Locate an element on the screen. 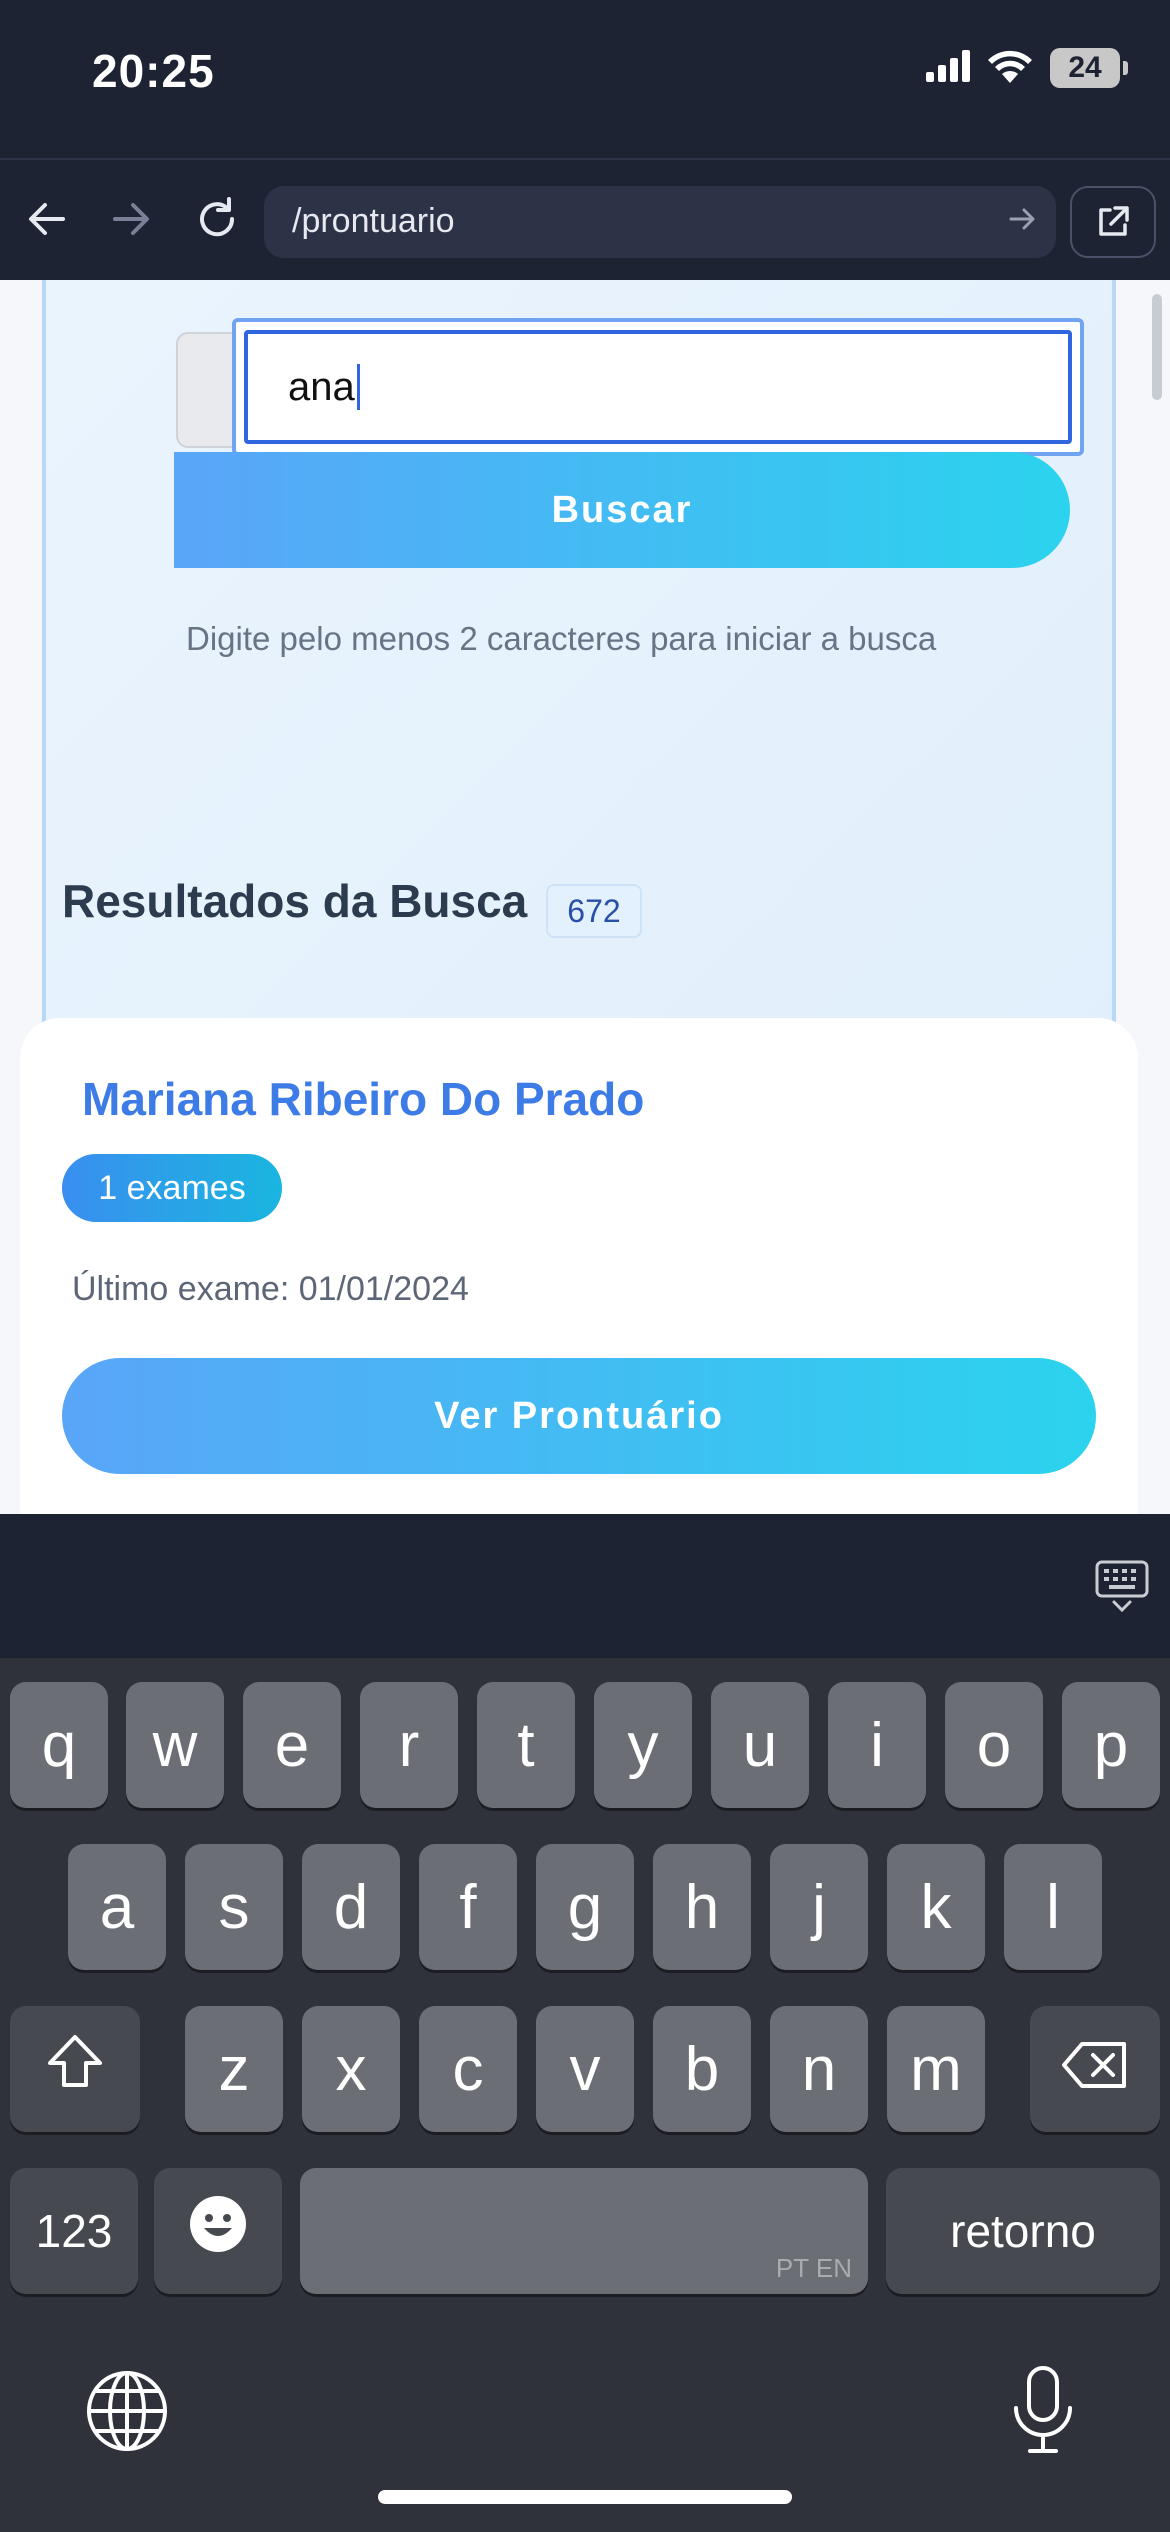  key-g: g is located at coordinates (585, 1907).